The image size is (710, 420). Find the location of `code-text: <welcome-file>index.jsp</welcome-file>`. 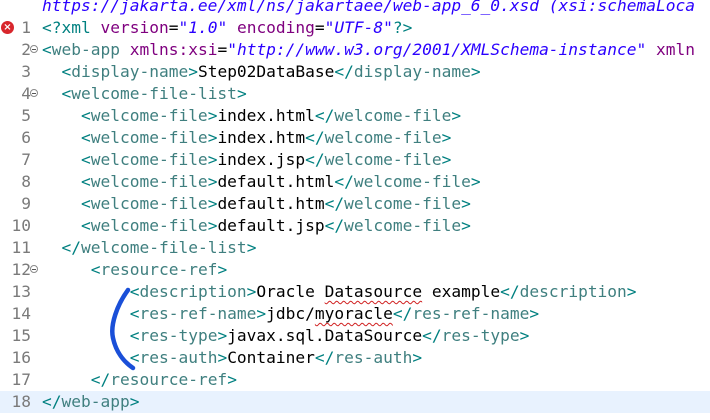

code-text: <welcome-file>index.jsp</welcome-file> is located at coordinates (246, 160).